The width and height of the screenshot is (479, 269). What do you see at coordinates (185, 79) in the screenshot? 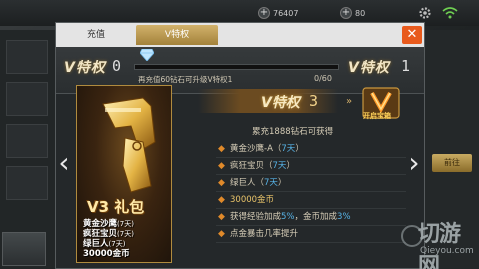
I see `vip-progress-hint: 再充值60钻石可升级V特权1` at bounding box center [185, 79].